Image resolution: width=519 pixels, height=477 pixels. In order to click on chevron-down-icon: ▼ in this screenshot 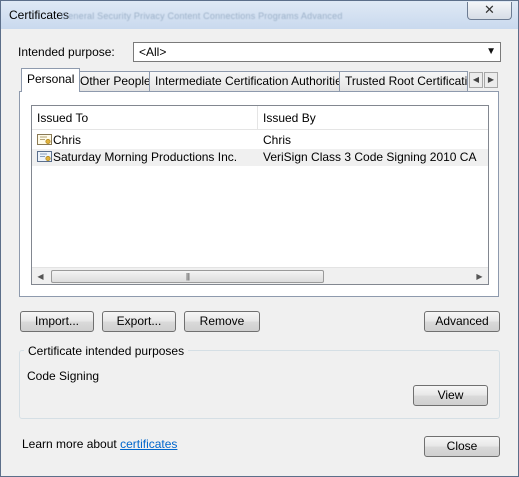, I will do `click(491, 51)`.